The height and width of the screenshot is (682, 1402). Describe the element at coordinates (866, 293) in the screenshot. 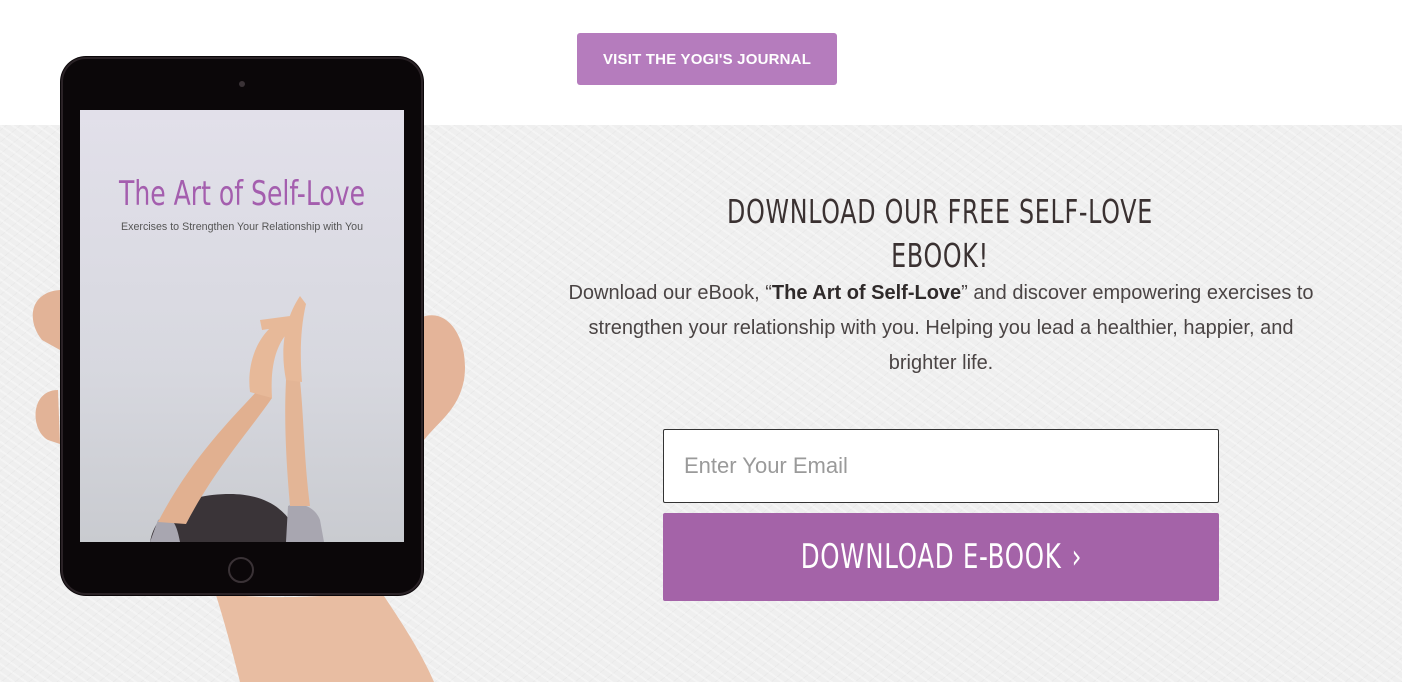

I see `desc-ebook-title: The Art of Self-Love` at that location.